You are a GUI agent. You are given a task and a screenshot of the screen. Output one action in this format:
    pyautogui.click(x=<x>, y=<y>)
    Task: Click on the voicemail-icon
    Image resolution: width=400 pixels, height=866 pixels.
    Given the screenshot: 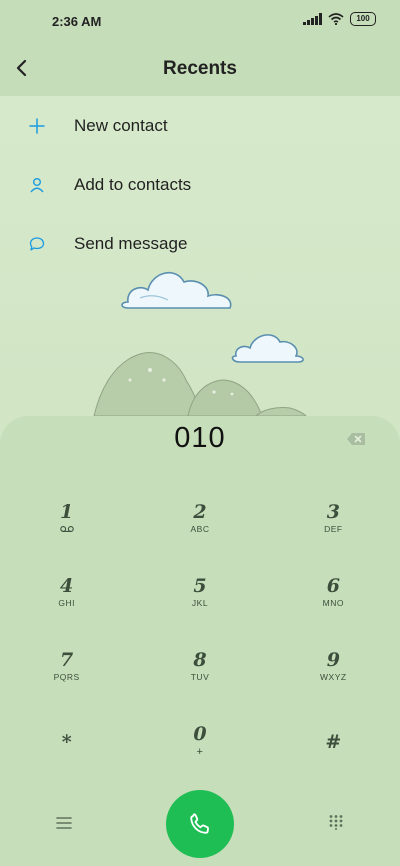 What is the action you would take?
    pyautogui.click(x=66, y=529)
    